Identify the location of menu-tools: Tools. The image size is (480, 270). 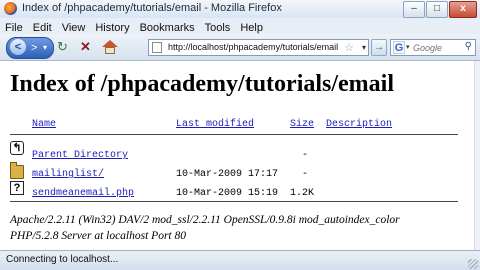
(218, 27).